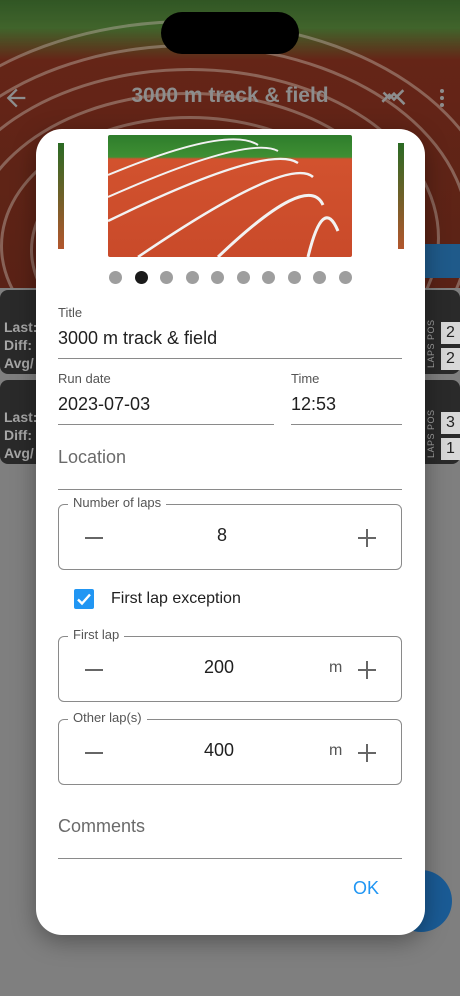 Image resolution: width=460 pixels, height=996 pixels. What do you see at coordinates (366, 888) in the screenshot?
I see `ok-button: OK` at bounding box center [366, 888].